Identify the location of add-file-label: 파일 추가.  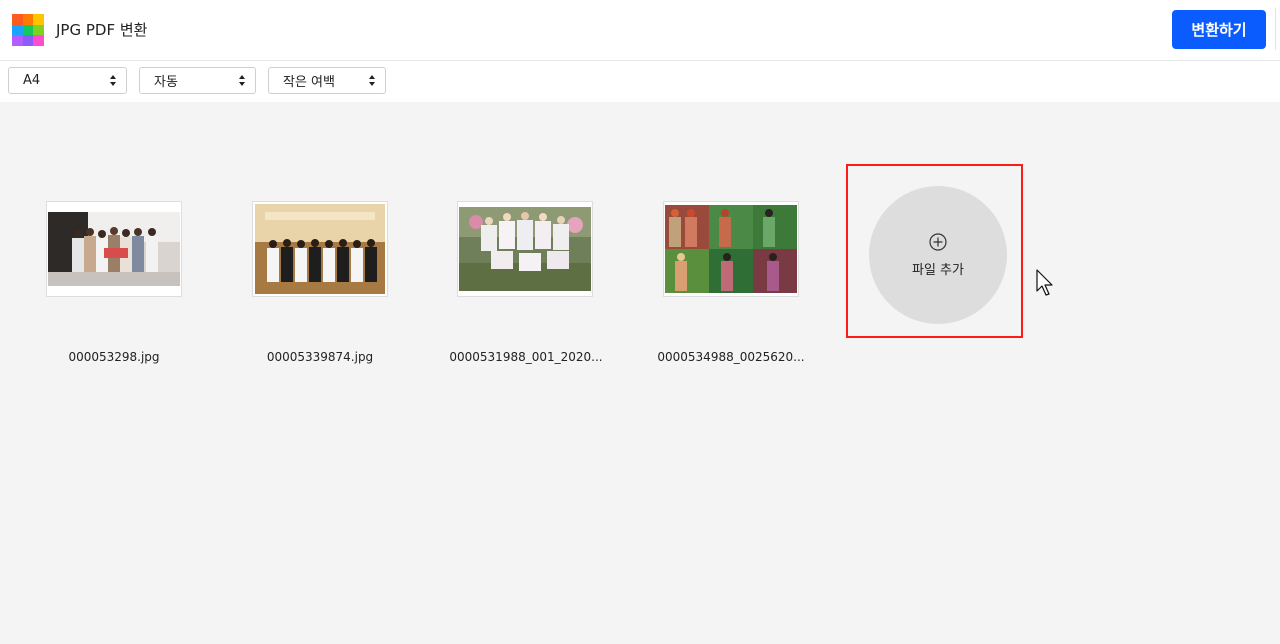
(938, 270).